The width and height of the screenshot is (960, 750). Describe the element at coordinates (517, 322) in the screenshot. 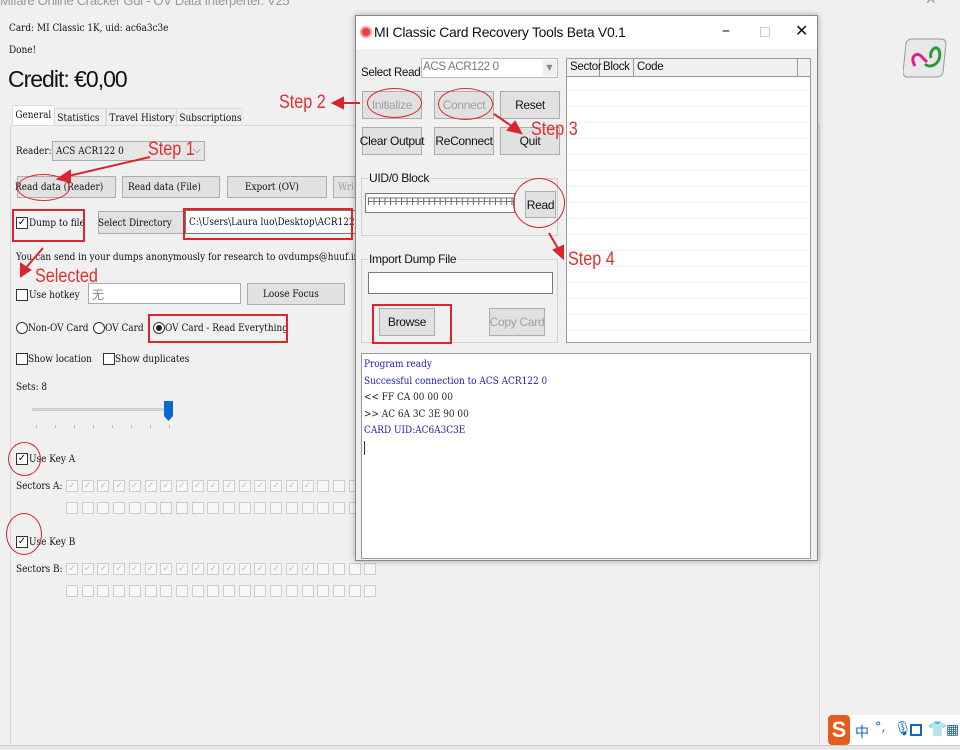

I see `copy-card-button: Copy Card` at that location.